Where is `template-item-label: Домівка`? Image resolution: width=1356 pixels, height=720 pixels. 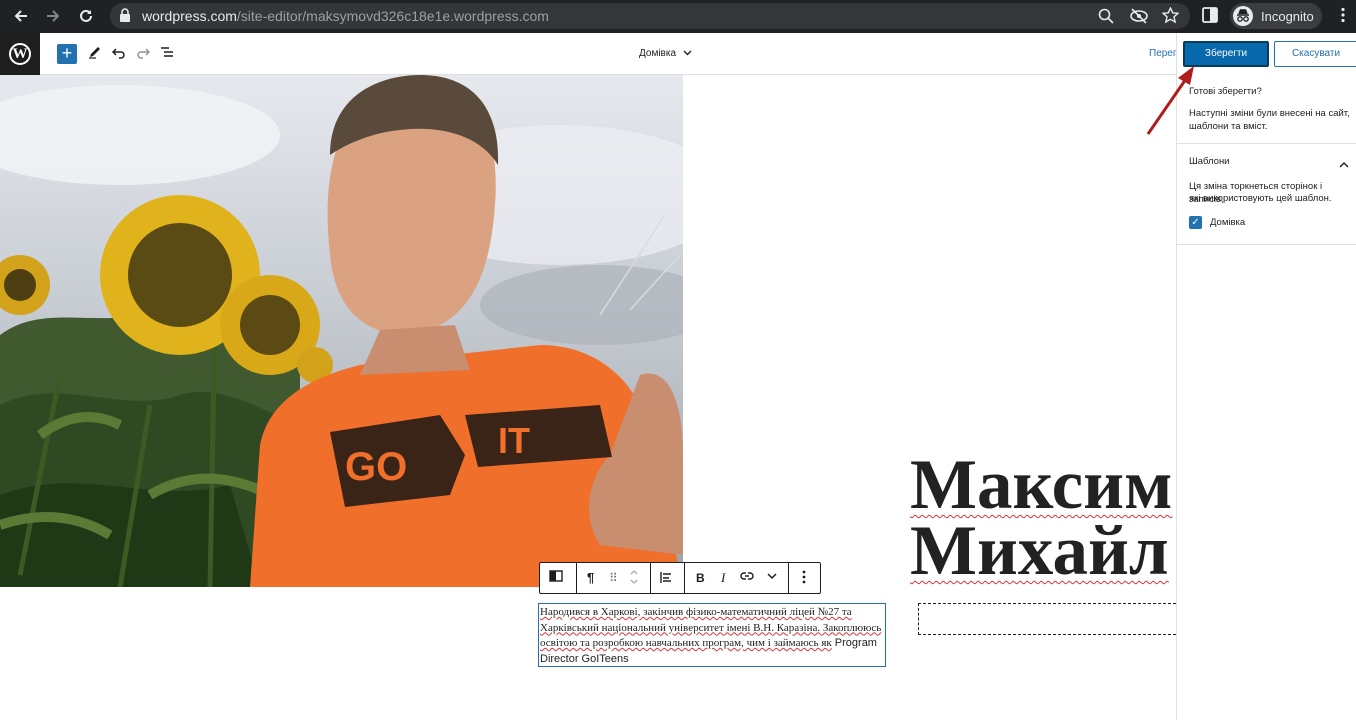
template-item-label: Домівка is located at coordinates (1228, 222).